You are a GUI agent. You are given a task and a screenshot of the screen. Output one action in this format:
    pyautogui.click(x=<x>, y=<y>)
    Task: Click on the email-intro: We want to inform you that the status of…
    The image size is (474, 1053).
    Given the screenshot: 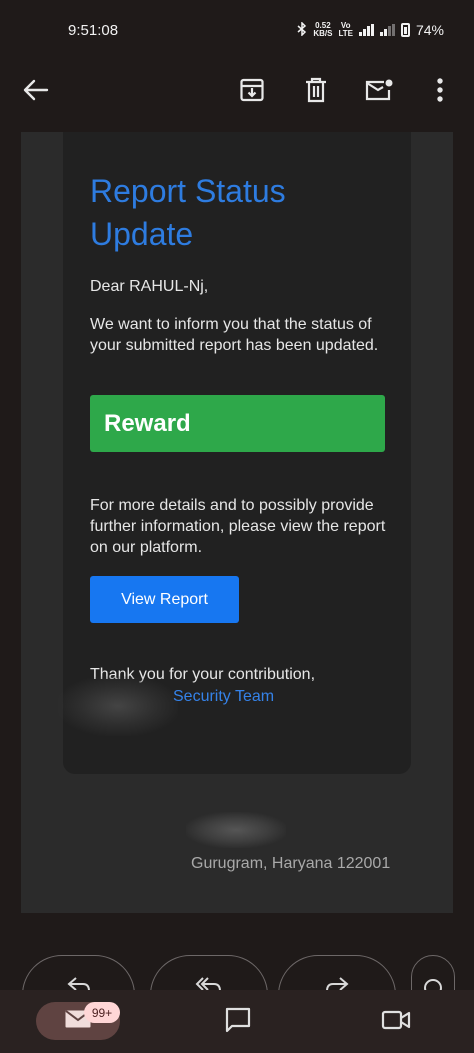 What is the action you would take?
    pyautogui.click(x=234, y=335)
    